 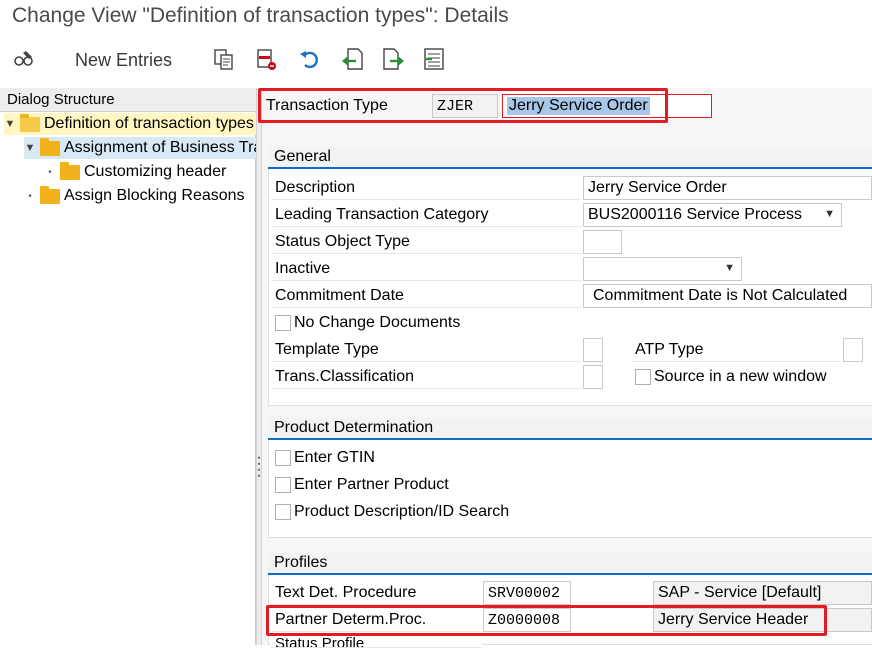 I want to click on new-entries-button: New Entries, so click(x=123, y=60).